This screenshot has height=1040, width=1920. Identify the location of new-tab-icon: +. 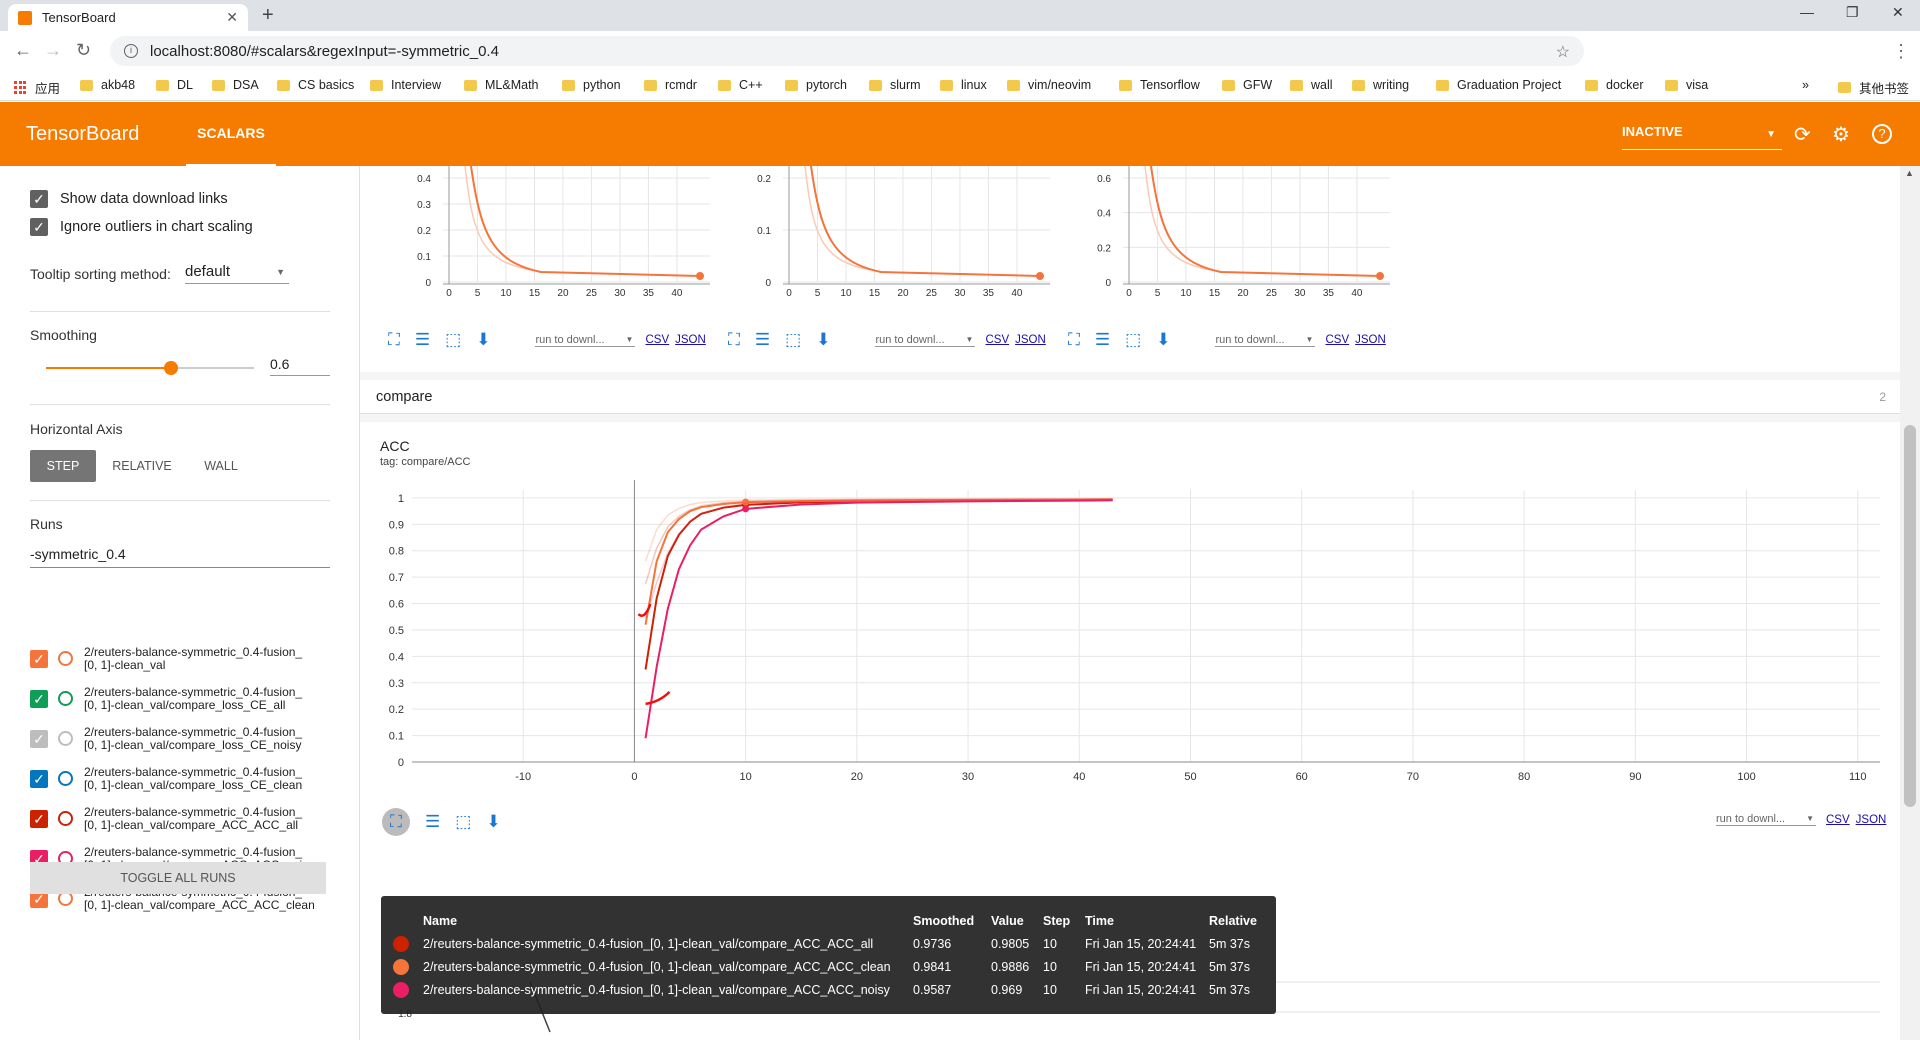
(268, 15).